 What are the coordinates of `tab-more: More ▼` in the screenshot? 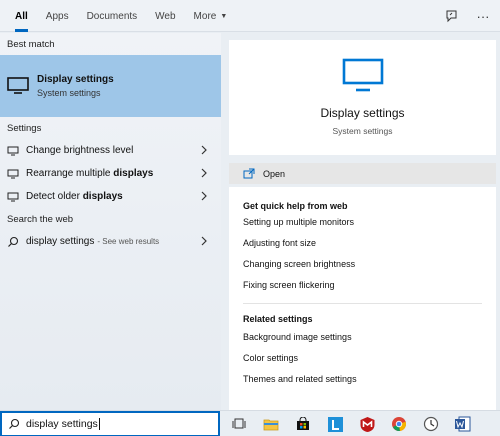 It's located at (211, 16).